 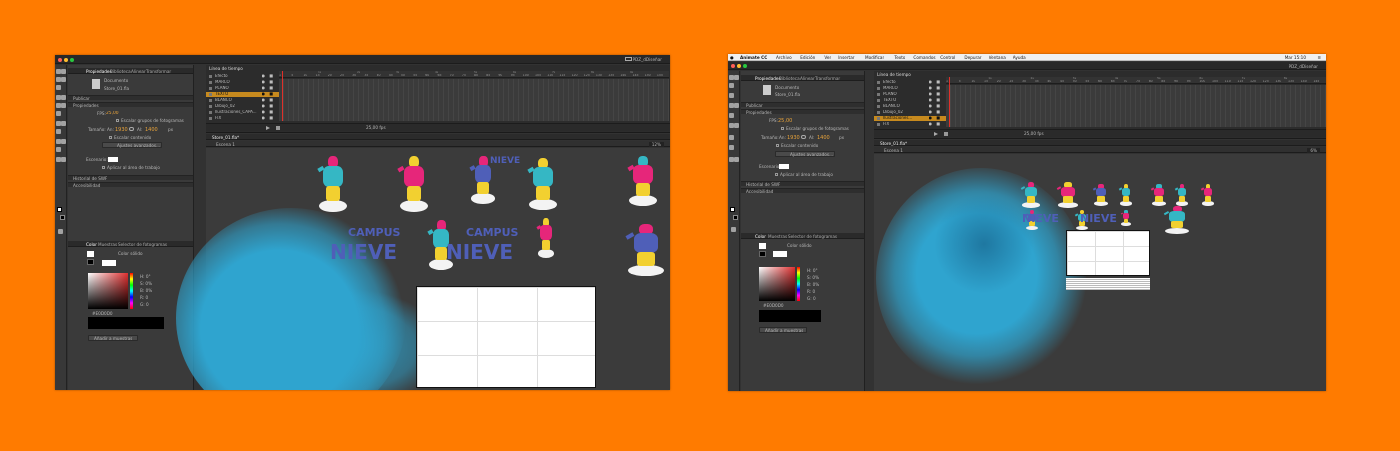 What do you see at coordinates (58, 113) in the screenshot?
I see `oval-tool-icon` at bounding box center [58, 113].